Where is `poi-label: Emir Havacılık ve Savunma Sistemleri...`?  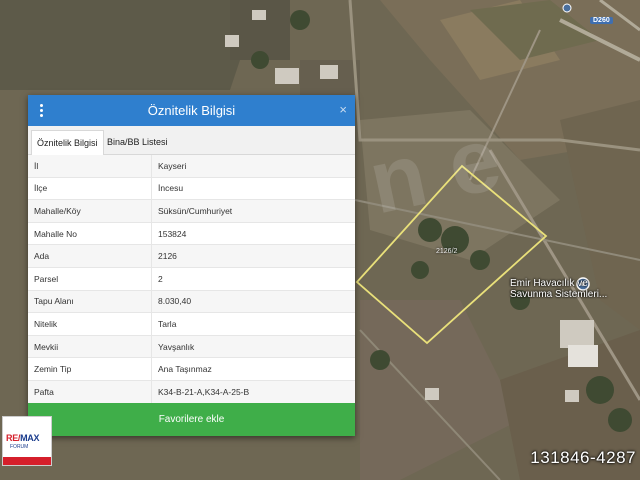
poi-label: Emir Havacılık ve Savunma Sistemleri... is located at coordinates (559, 289).